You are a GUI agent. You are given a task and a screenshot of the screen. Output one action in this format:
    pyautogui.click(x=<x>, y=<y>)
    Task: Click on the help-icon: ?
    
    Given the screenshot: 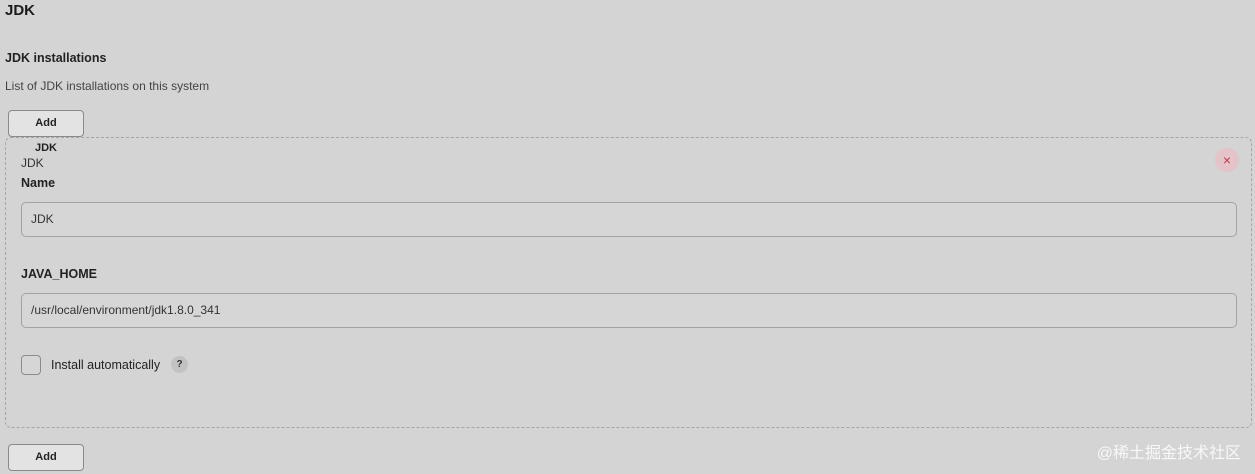 What is the action you would take?
    pyautogui.click(x=179, y=364)
    